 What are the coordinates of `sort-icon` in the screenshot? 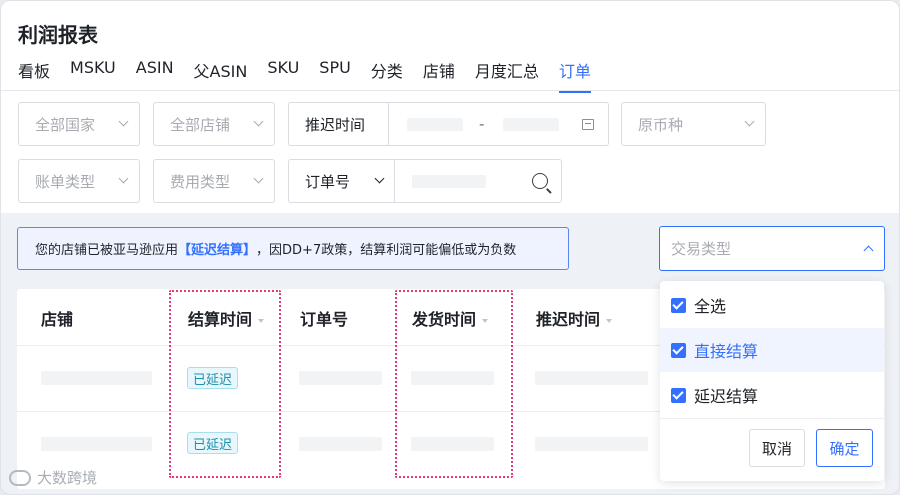 It's located at (609, 321).